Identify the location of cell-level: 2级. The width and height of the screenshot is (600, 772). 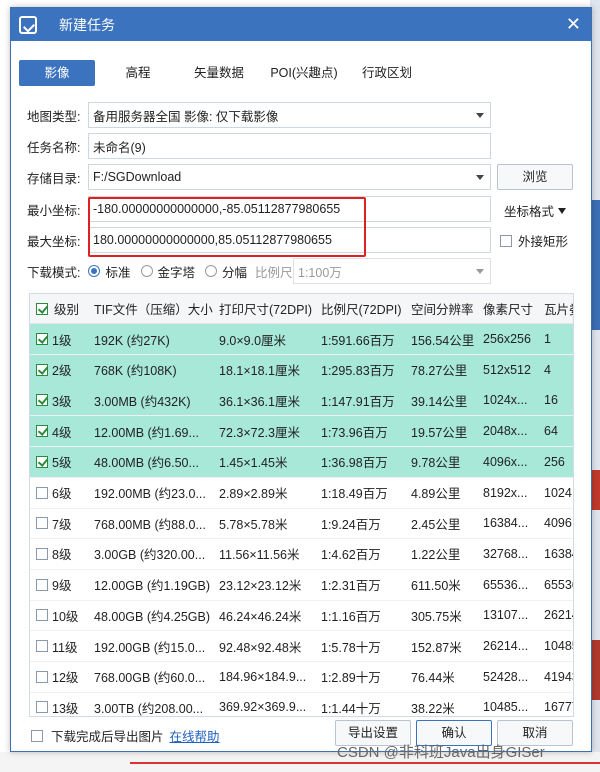
(64, 370).